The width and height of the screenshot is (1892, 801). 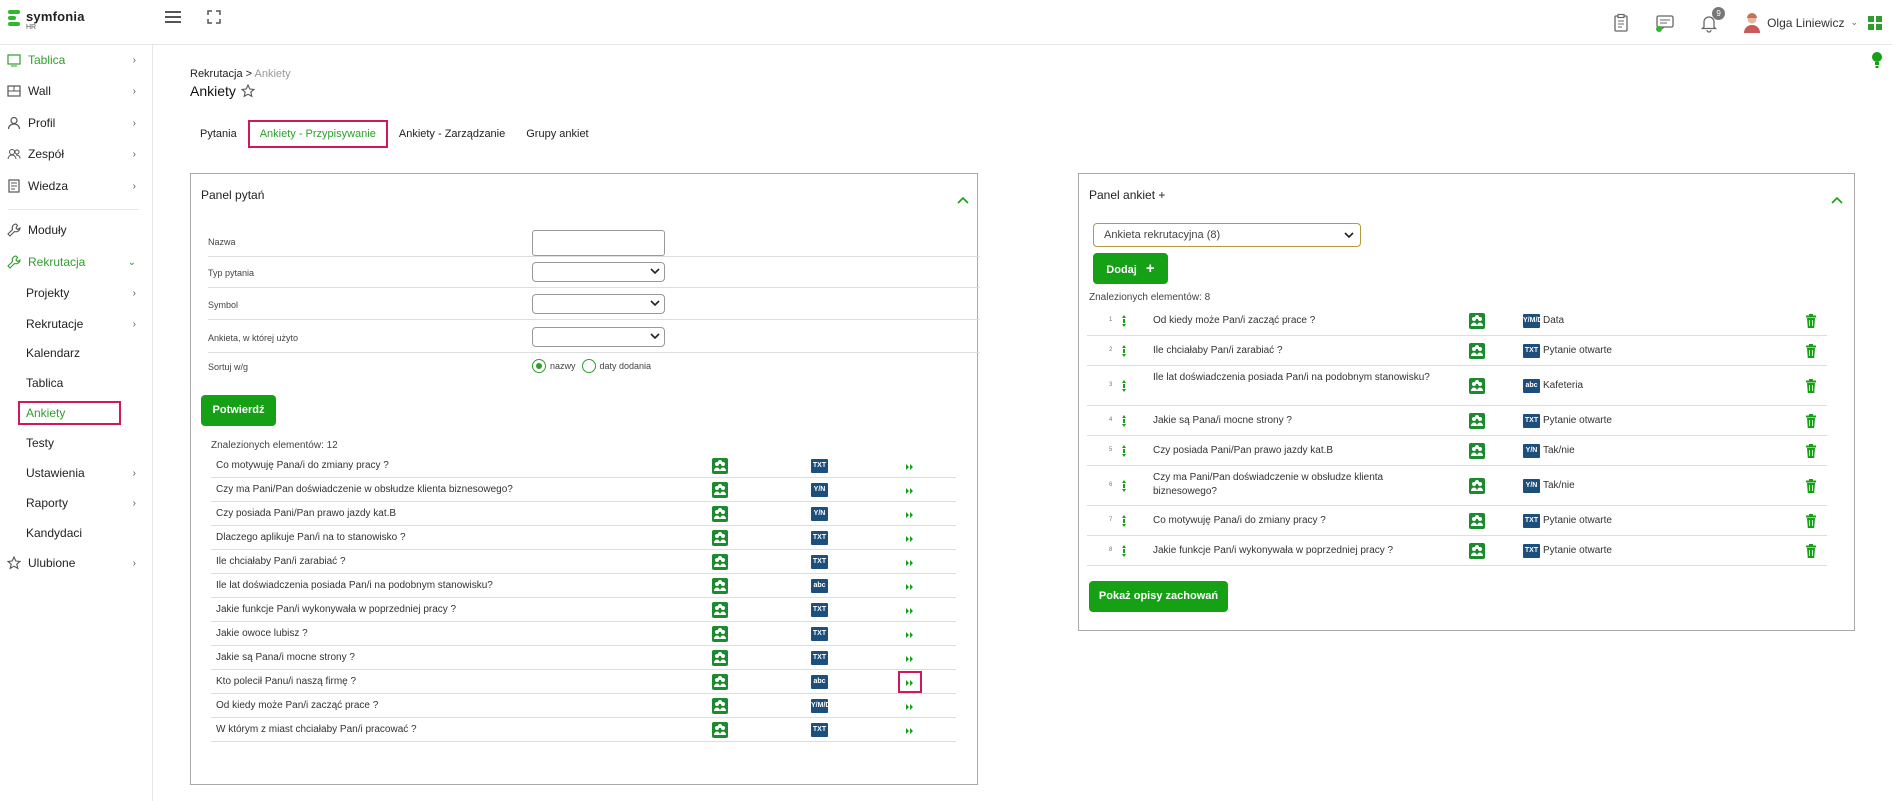 I want to click on question-type-icon: TXT, so click(x=1531, y=551).